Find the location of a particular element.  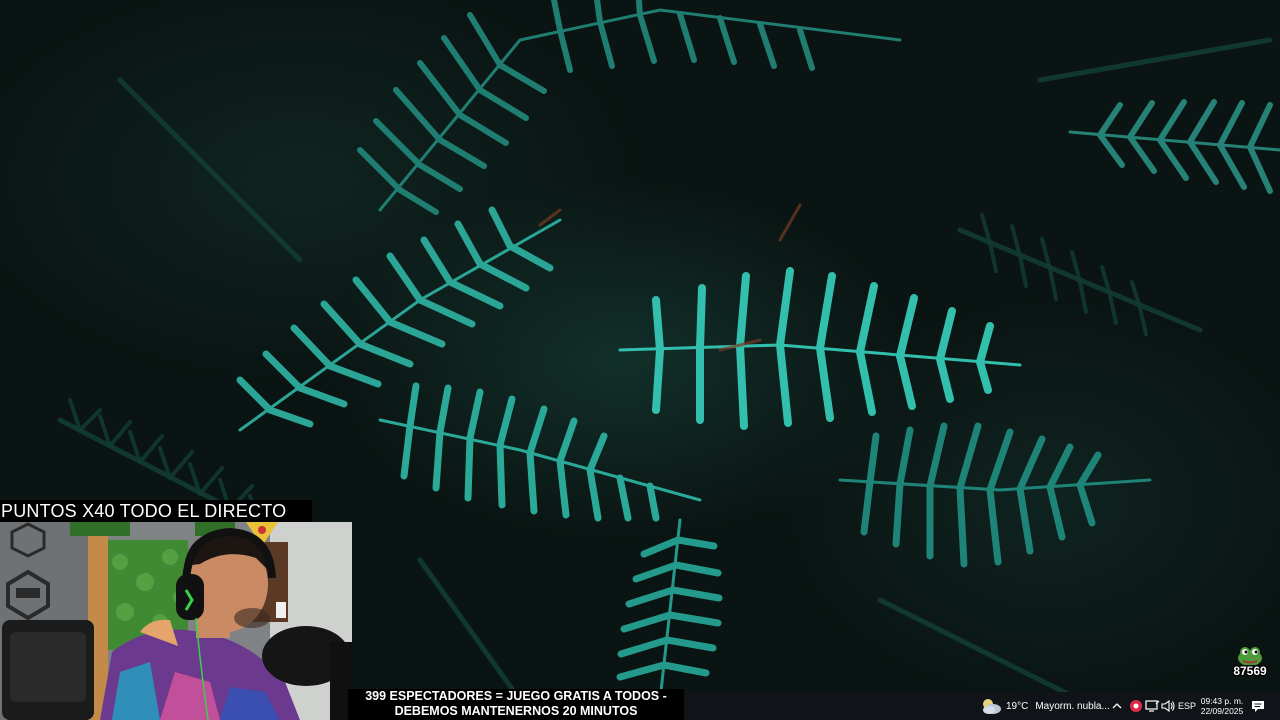

streamer-webcam is located at coordinates (176, 621).